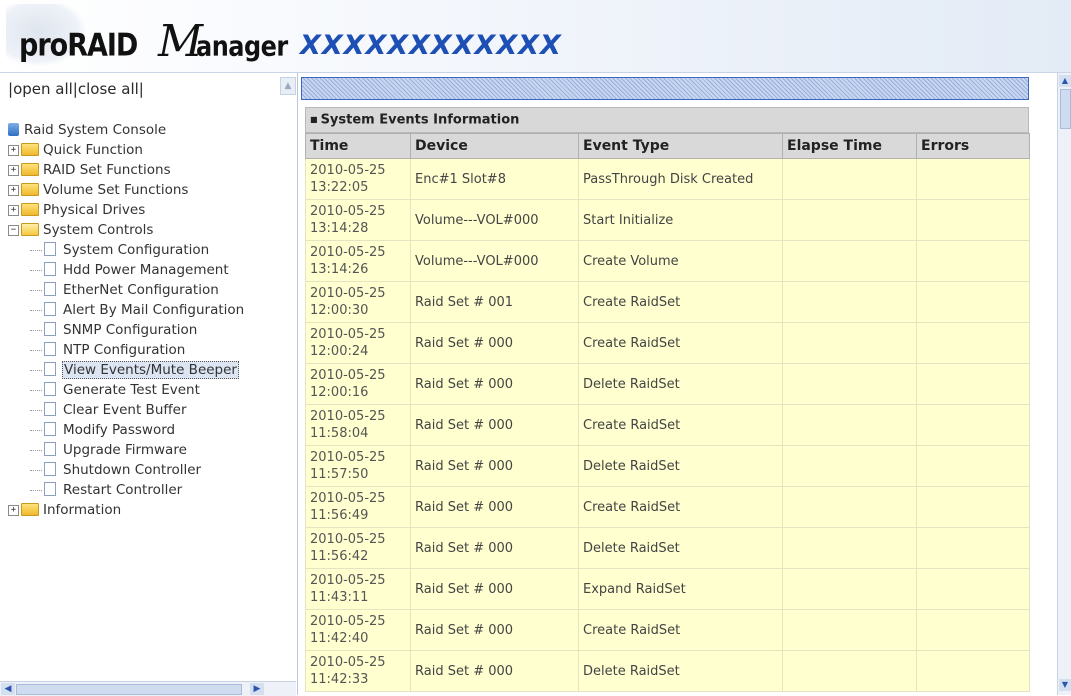 This screenshot has height=696, width=1071. I want to click on panel-title: ■ System Events Information, so click(667, 120).